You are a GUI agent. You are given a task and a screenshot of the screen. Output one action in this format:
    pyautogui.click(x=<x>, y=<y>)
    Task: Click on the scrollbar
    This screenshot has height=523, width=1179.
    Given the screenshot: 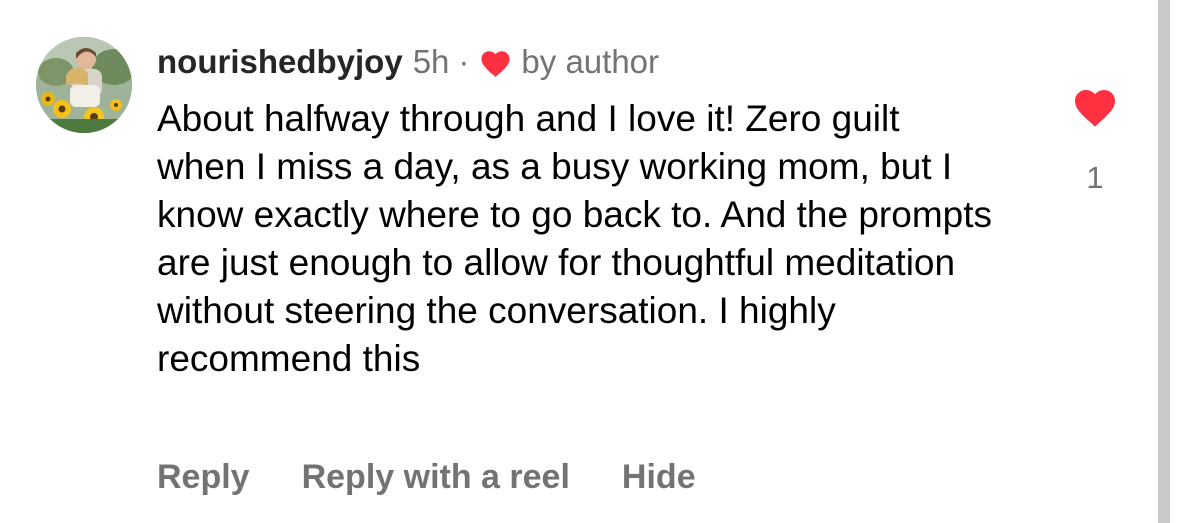 What is the action you would take?
    pyautogui.click(x=1164, y=261)
    